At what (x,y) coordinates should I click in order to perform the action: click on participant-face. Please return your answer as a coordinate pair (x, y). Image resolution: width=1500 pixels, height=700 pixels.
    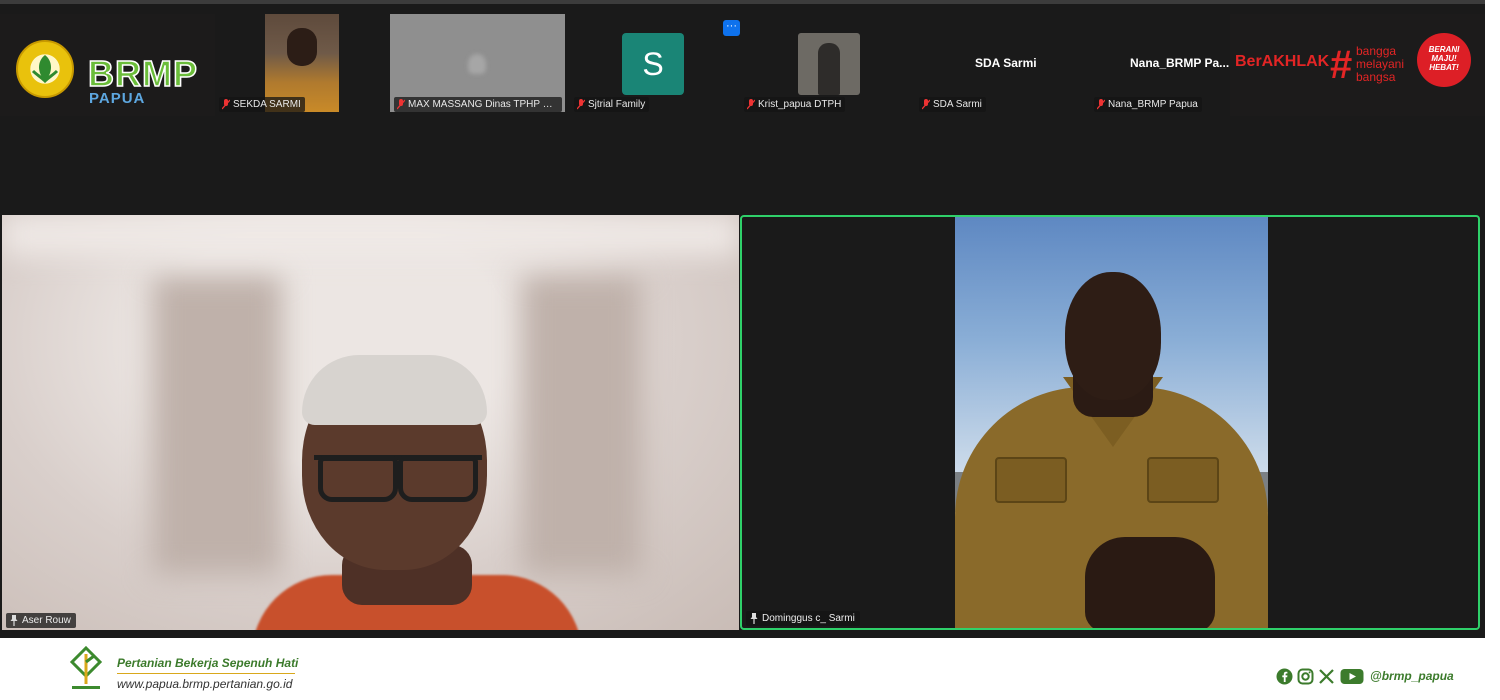
    Looking at the image, I should click on (1113, 336).